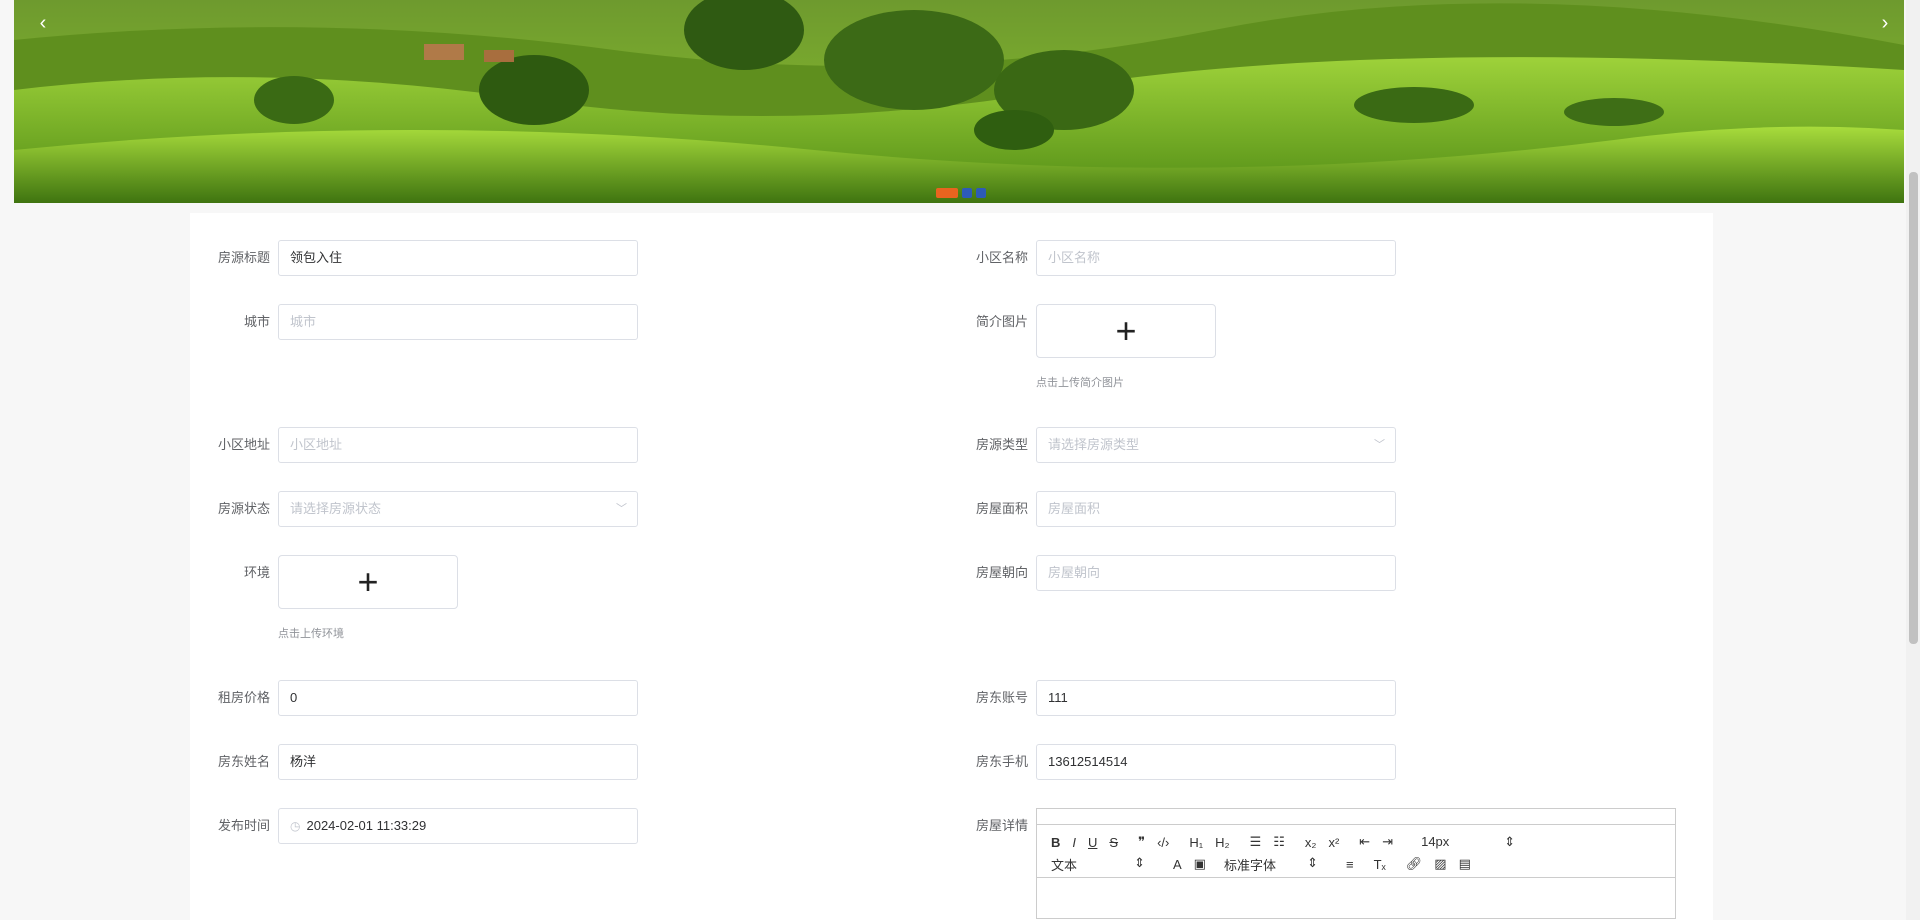 Image resolution: width=1920 pixels, height=920 pixels. Describe the element at coordinates (243, 508) in the screenshot. I see `field-label: 房源状态` at that location.